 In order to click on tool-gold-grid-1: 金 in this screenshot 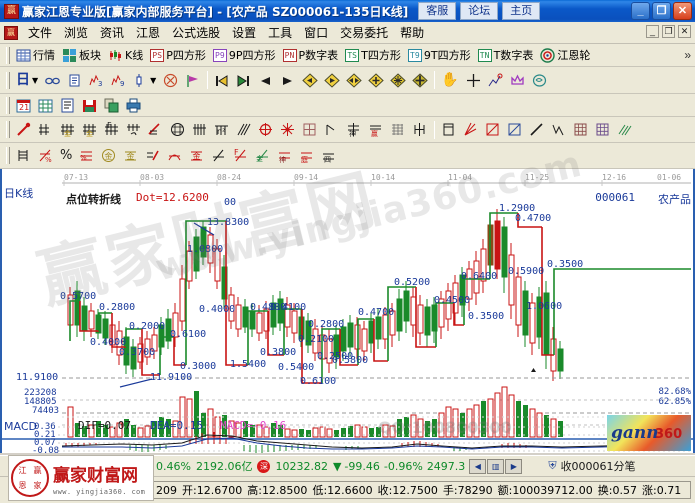, I will do `click(67, 129)`.